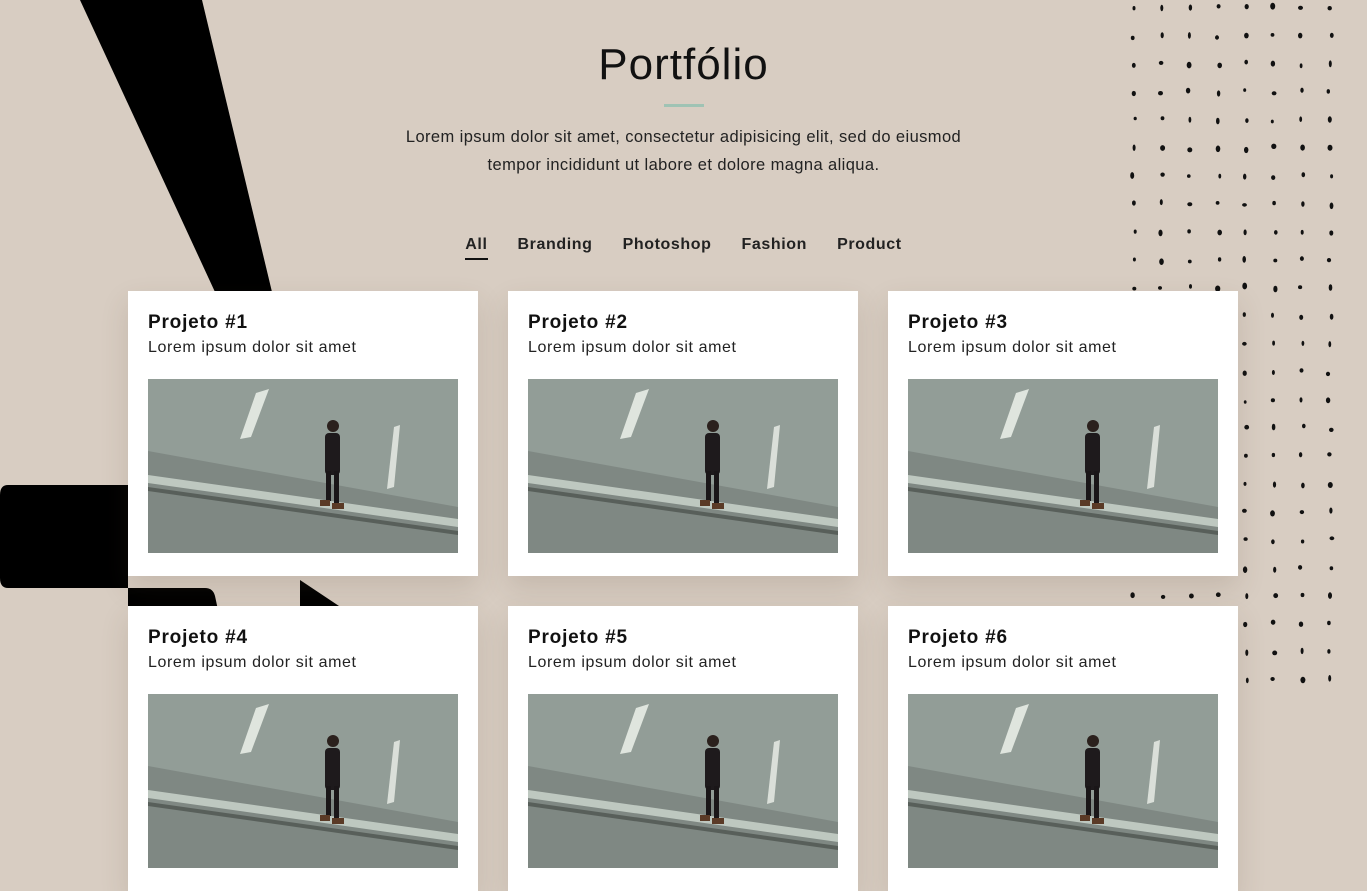  What do you see at coordinates (869, 248) in the screenshot?
I see `filter-product: Product` at bounding box center [869, 248].